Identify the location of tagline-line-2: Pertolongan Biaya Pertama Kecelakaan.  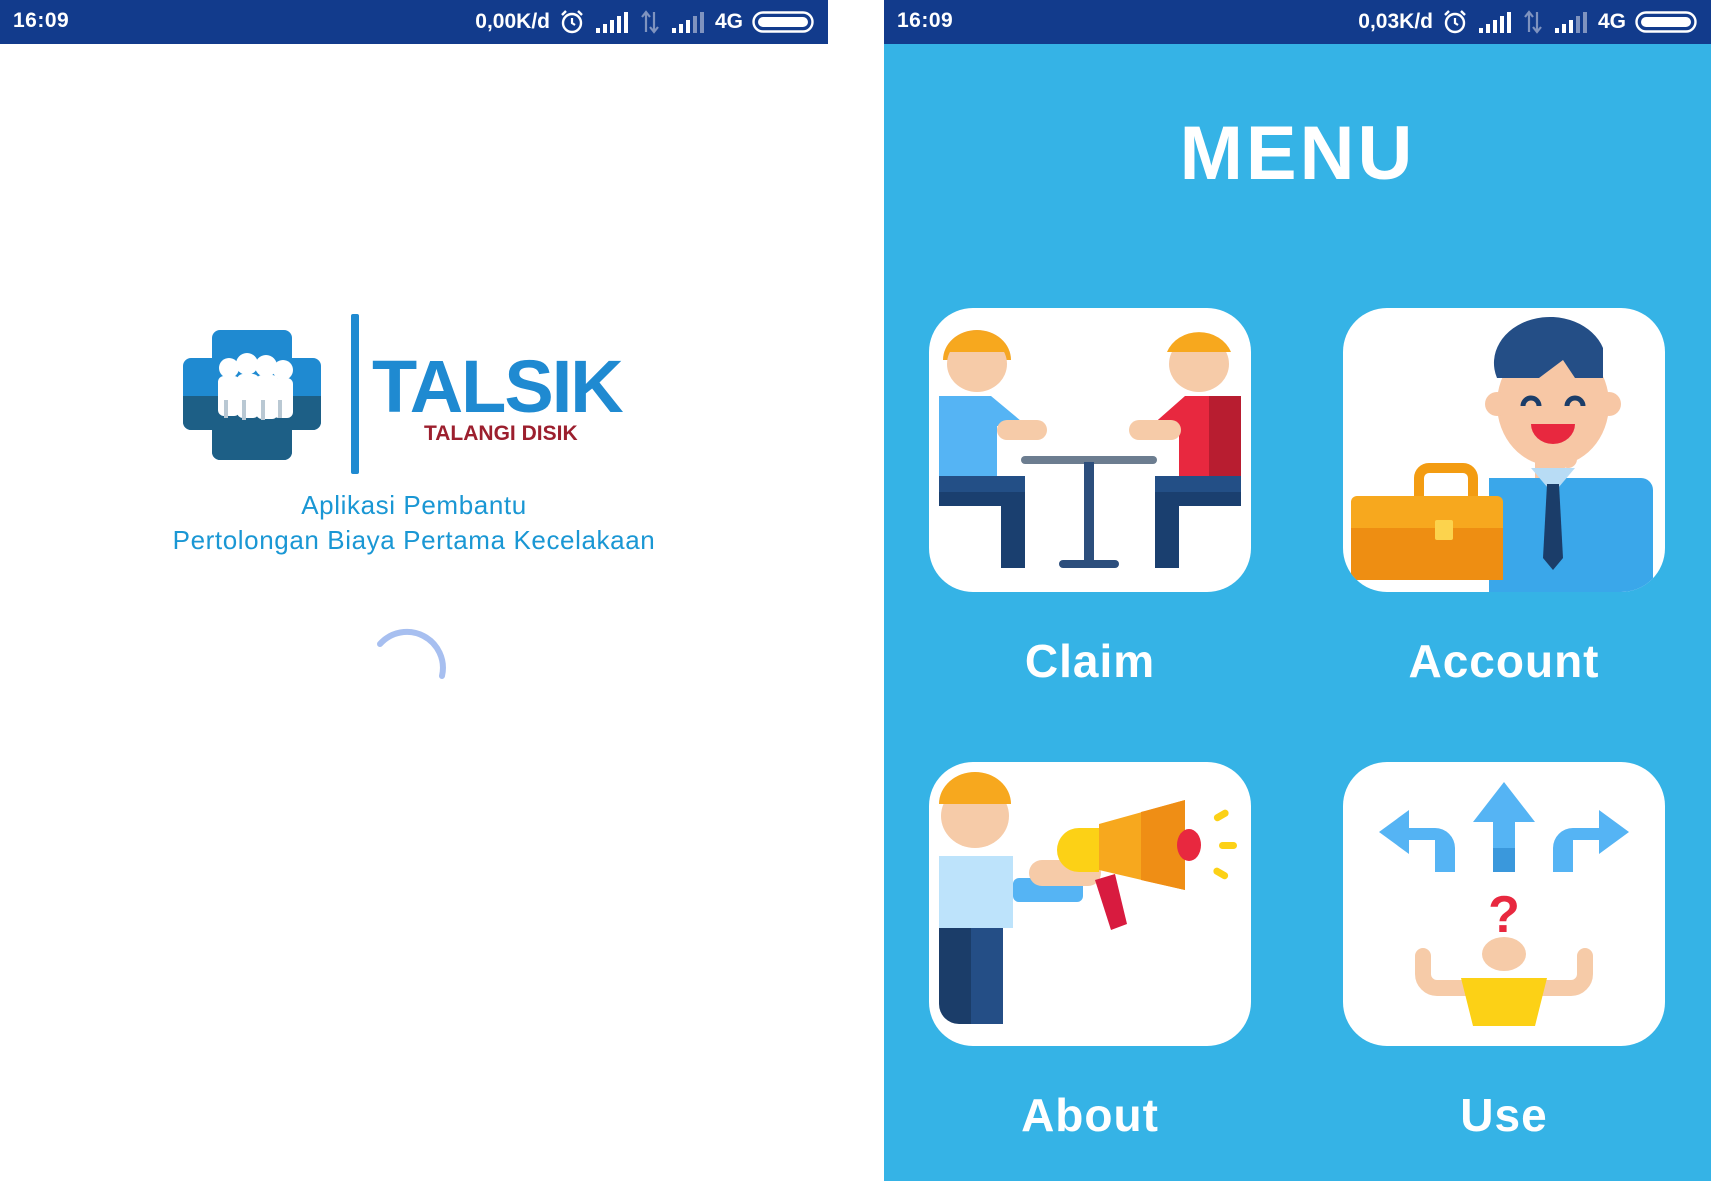
(414, 540).